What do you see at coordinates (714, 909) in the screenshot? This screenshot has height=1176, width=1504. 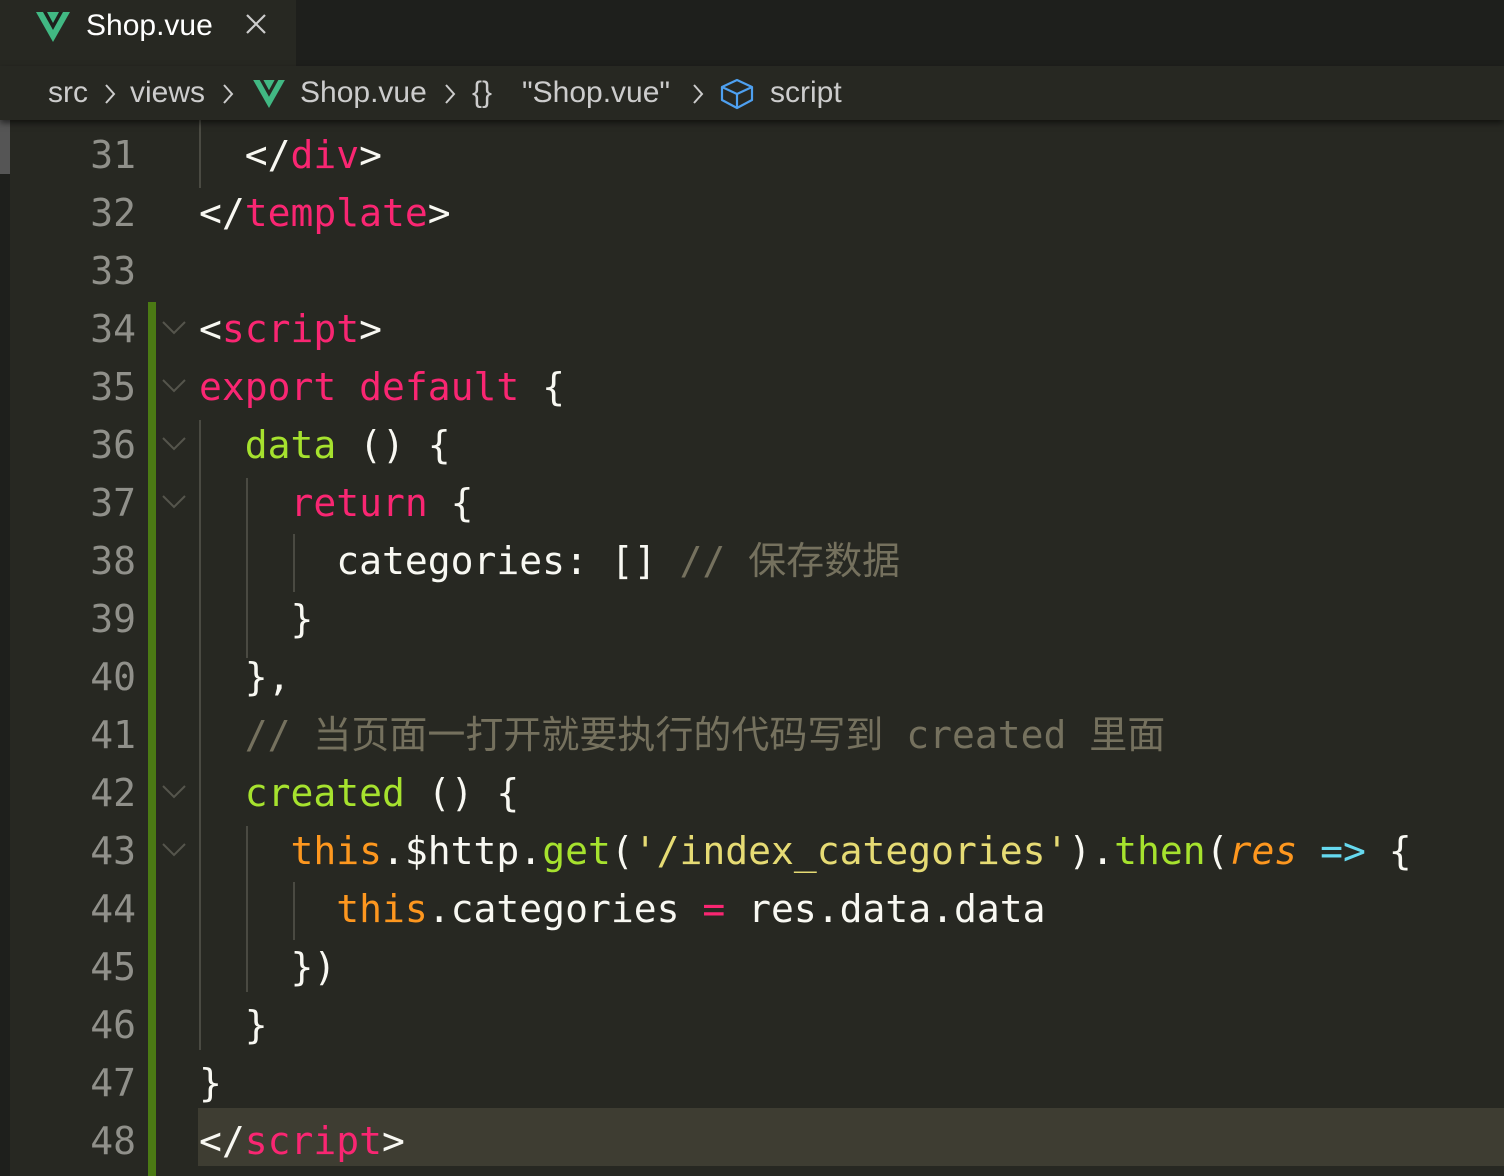 I see `code-token: =` at bounding box center [714, 909].